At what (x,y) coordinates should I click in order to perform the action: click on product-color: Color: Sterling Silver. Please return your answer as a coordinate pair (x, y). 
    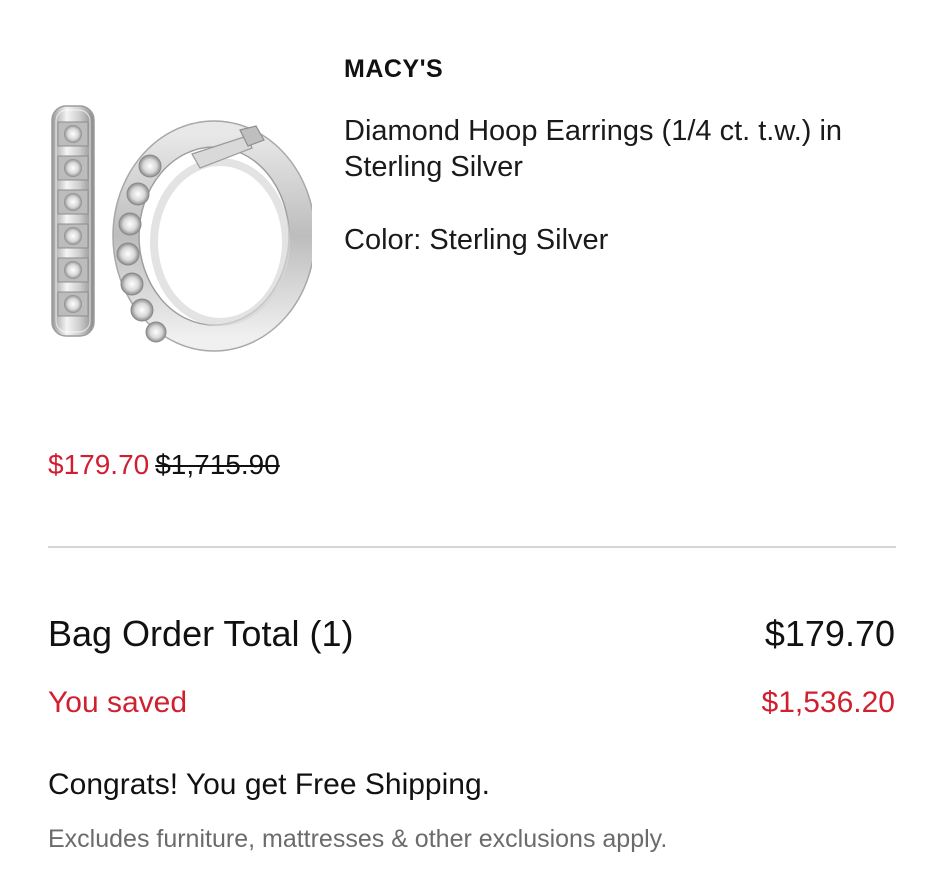
    Looking at the image, I should click on (476, 240).